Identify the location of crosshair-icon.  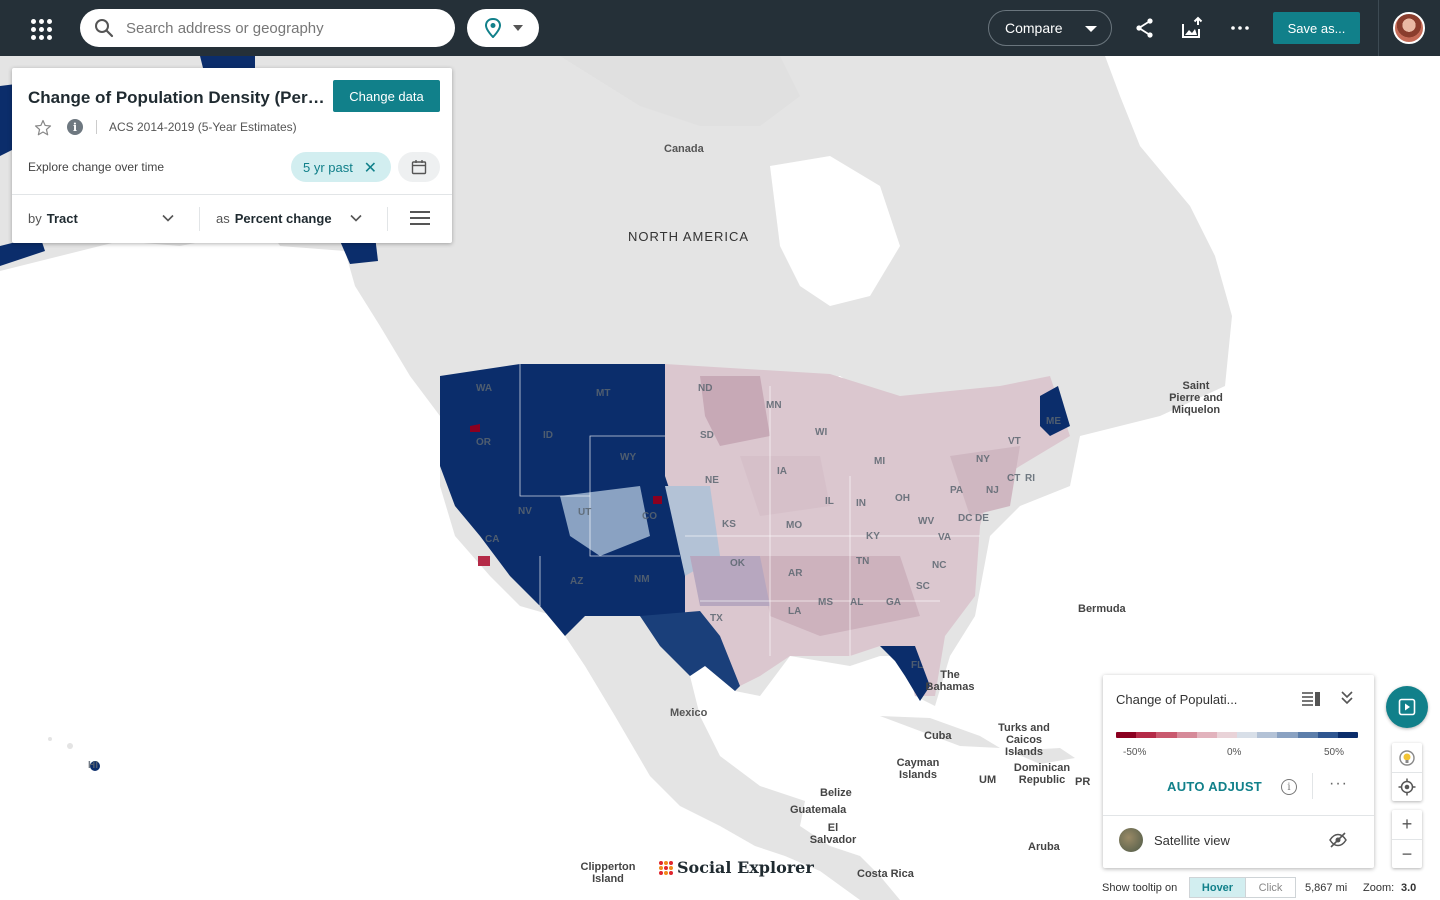
(1407, 787).